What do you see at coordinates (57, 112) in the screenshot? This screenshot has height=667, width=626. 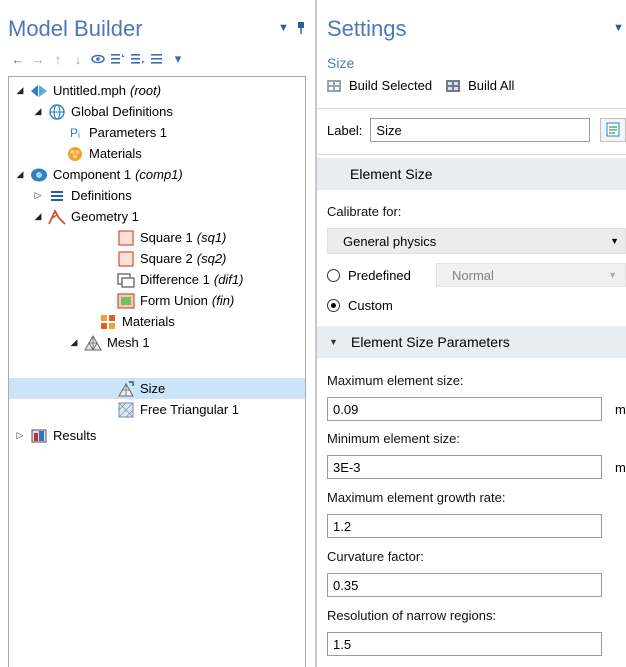 I see `globe-icon` at bounding box center [57, 112].